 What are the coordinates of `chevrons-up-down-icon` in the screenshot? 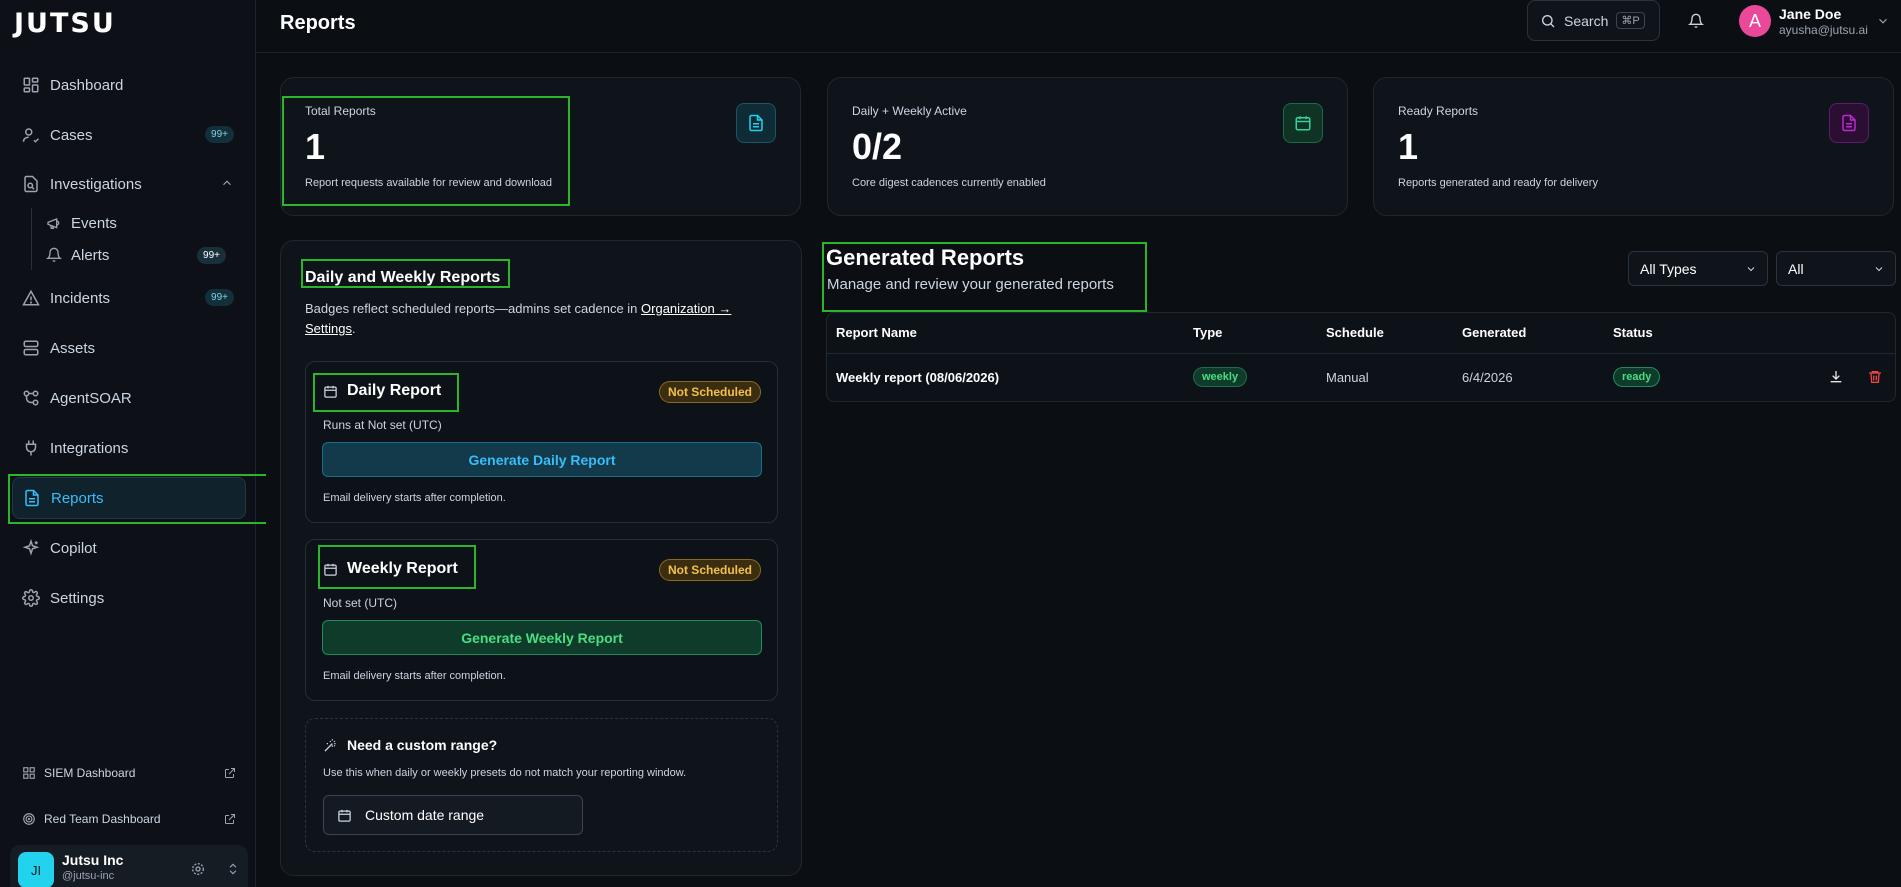 It's located at (233, 869).